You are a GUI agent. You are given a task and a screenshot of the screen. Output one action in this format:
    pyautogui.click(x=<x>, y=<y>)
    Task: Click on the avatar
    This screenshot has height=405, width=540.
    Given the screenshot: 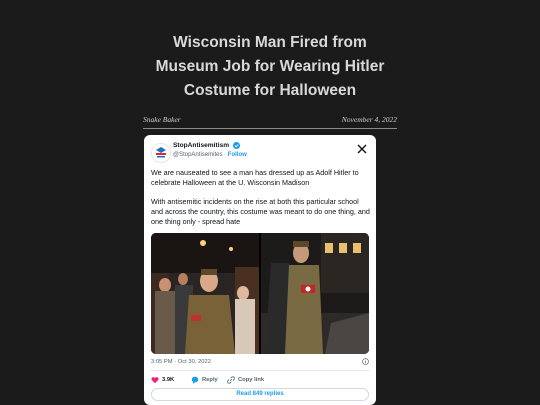 What is the action you would take?
    pyautogui.click(x=161, y=153)
    